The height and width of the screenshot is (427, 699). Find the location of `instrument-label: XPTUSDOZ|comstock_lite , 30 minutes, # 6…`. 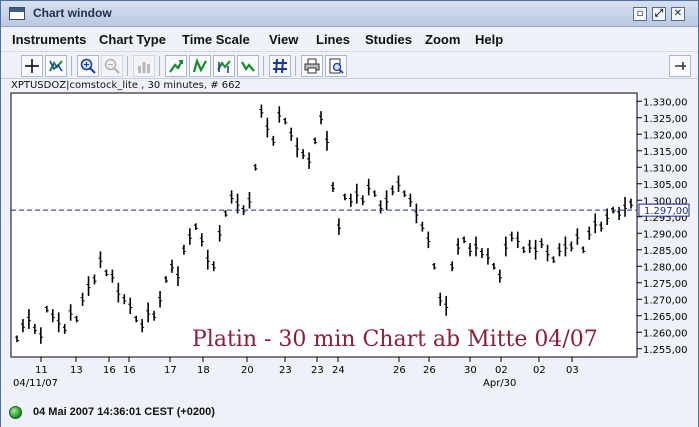

instrument-label: XPTUSDOZ|comstock_lite , 30 minutes, # 6… is located at coordinates (126, 85).